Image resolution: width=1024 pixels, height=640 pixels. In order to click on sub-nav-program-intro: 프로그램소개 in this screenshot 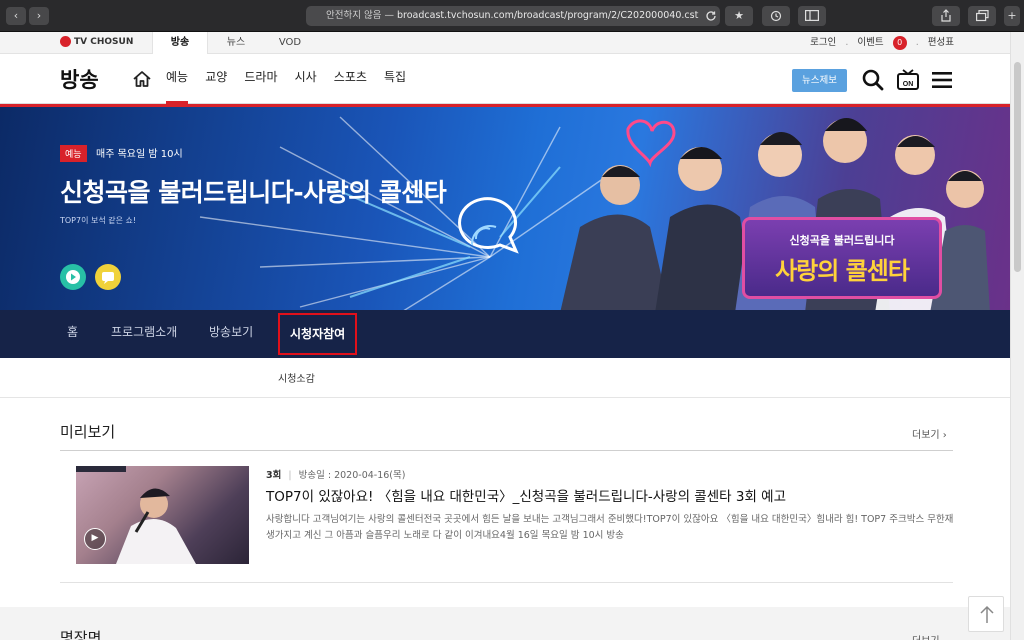, I will do `click(144, 334)`.